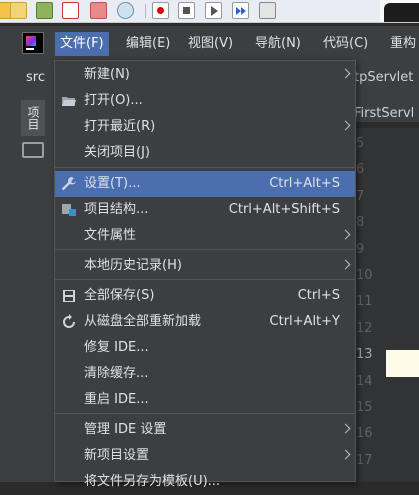 The height and width of the screenshot is (495, 419). What do you see at coordinates (110, 235) in the screenshot?
I see `menu-item-label: 文件属性` at bounding box center [110, 235].